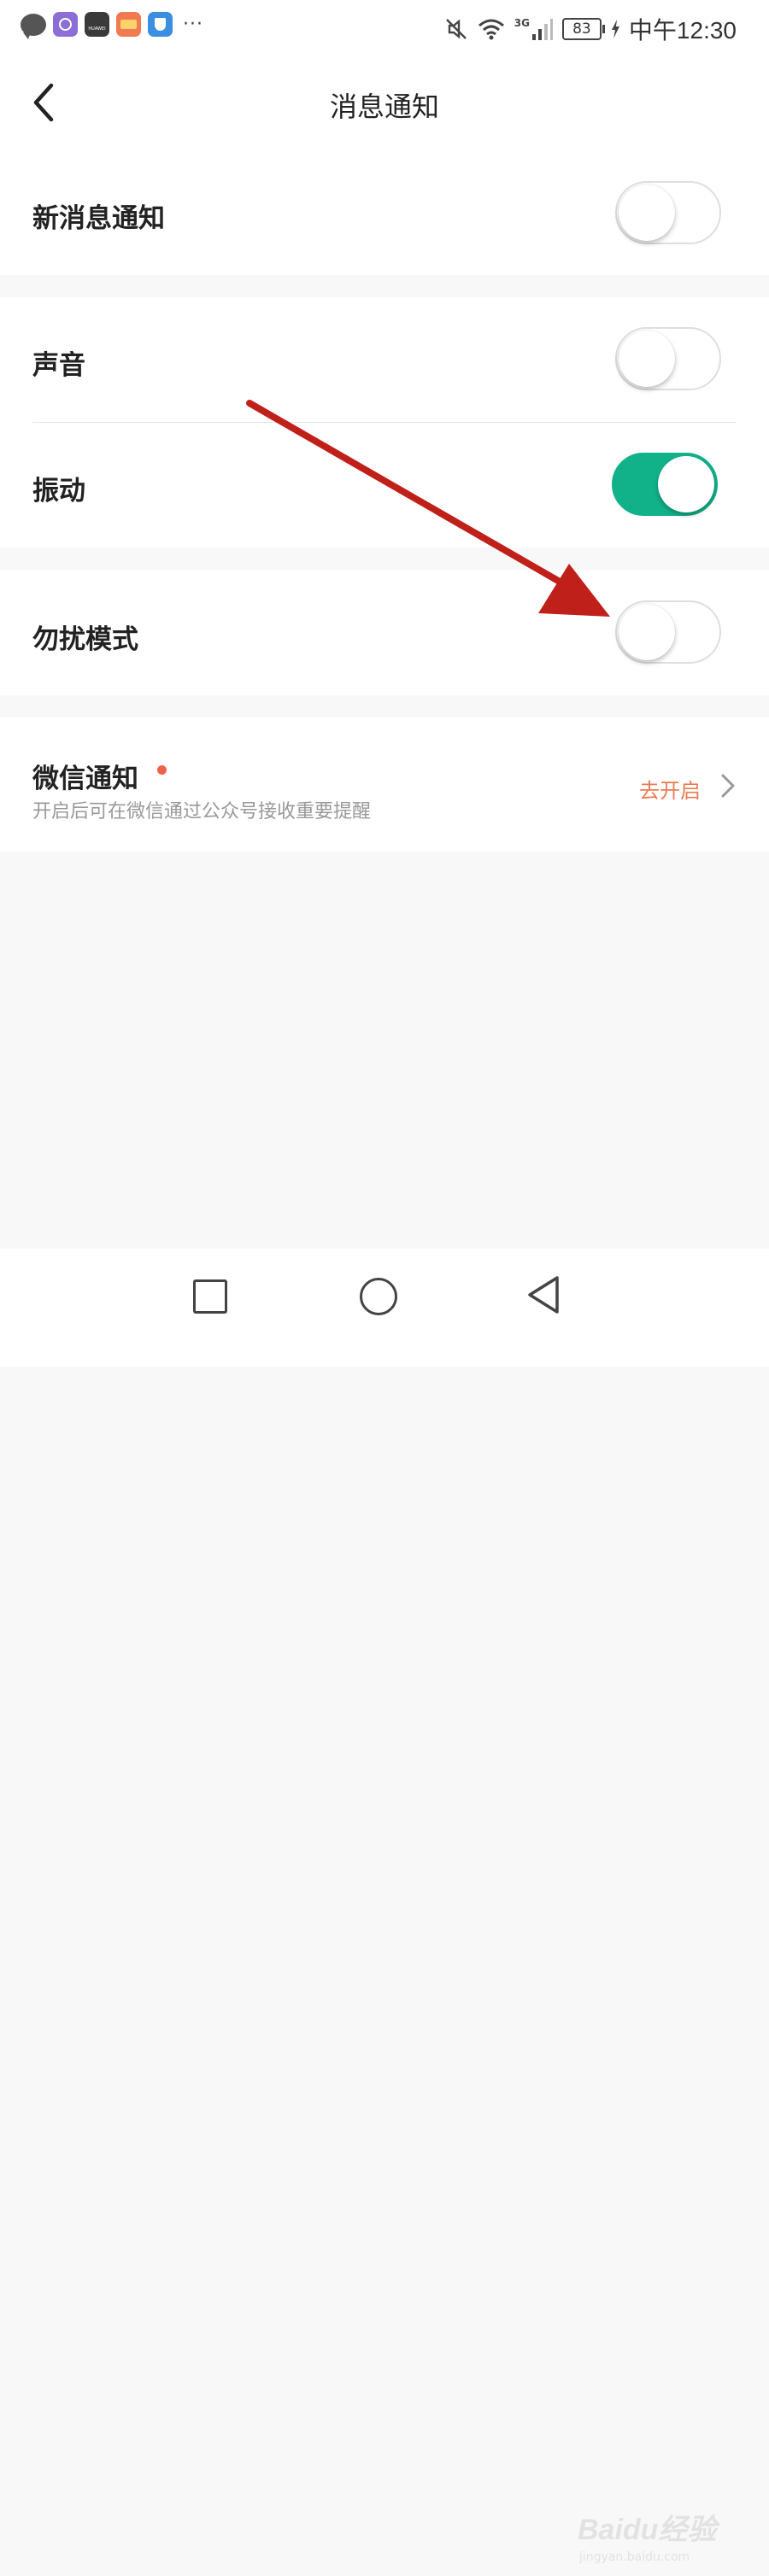 The image size is (769, 2576). Describe the element at coordinates (85, 779) in the screenshot. I see `wechat-title: 微信通知` at that location.